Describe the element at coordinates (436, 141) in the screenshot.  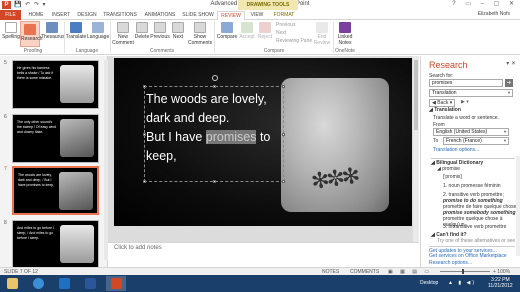
I see `to-label: To` at that location.